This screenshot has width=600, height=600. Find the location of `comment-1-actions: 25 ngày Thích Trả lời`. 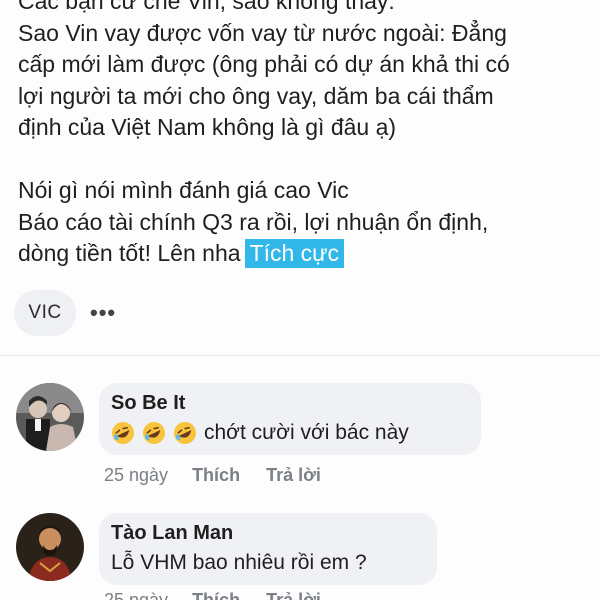

comment-1-actions: 25 ngày Thích Trả lời is located at coordinates (225, 475).